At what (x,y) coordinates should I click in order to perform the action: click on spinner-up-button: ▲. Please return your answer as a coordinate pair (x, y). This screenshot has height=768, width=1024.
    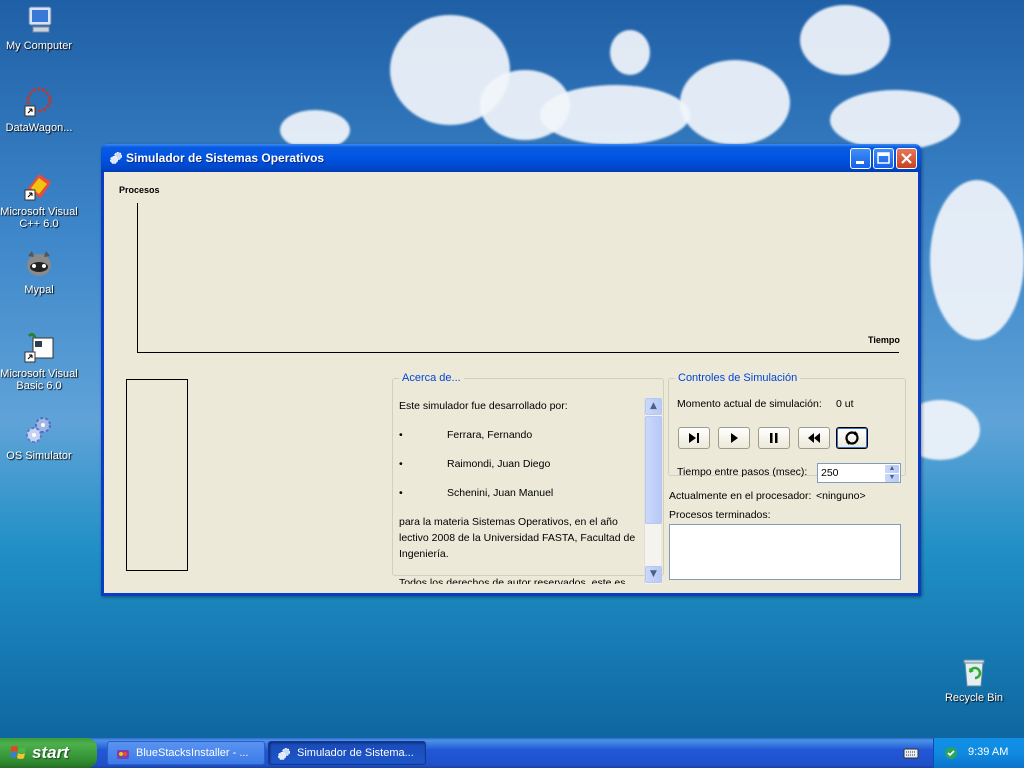
    Looking at the image, I should click on (892, 469).